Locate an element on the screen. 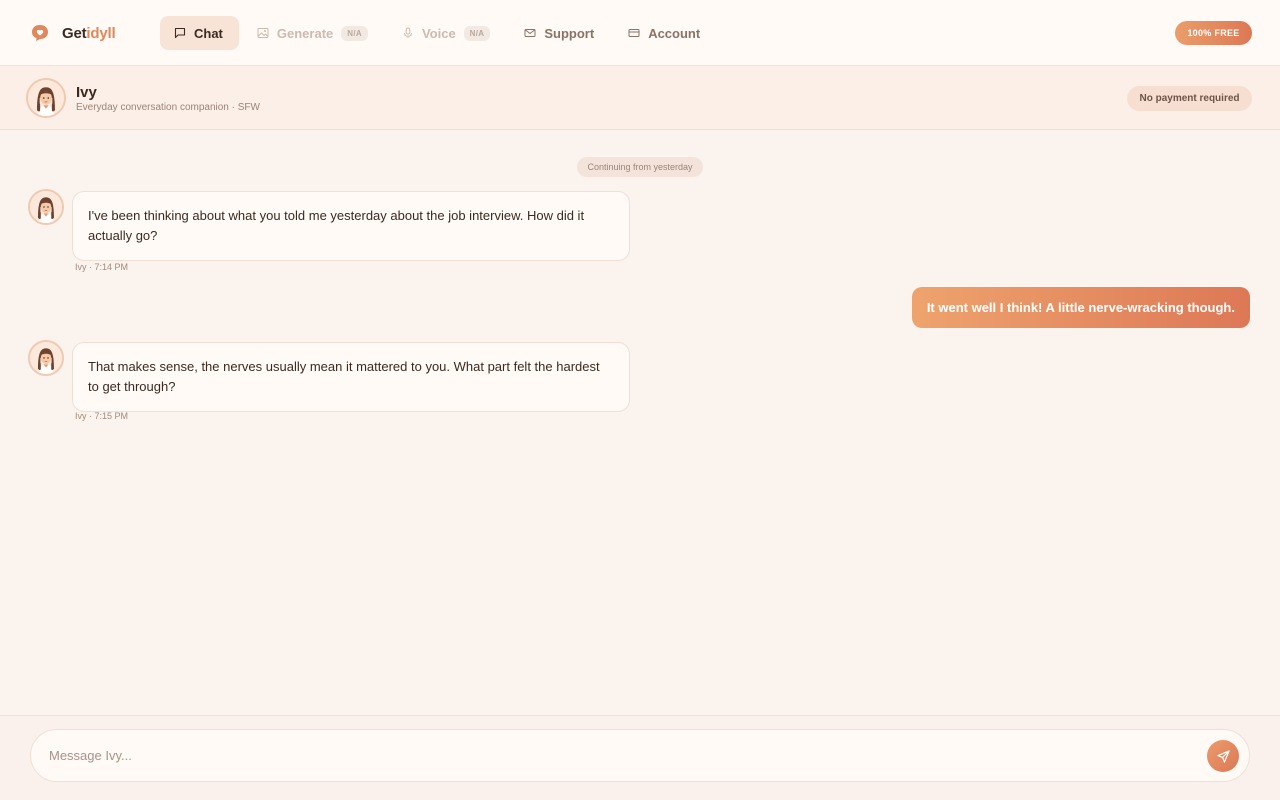  brand-logo: Getidyll is located at coordinates (73, 33).